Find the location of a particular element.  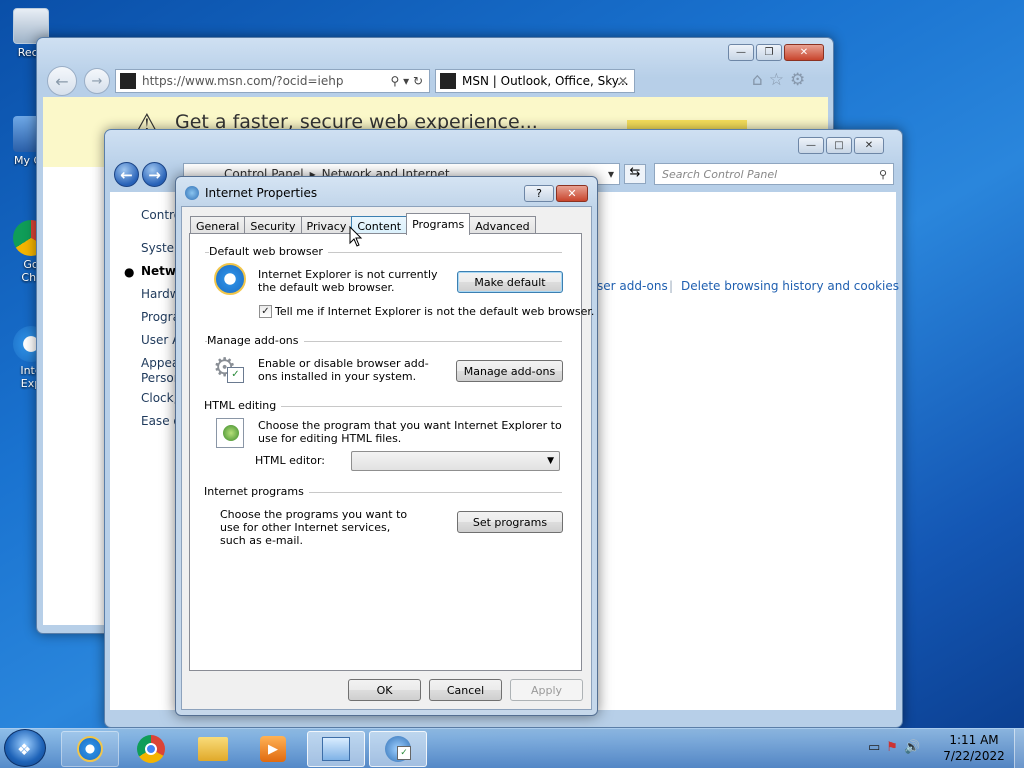

taskbar-chrome is located at coordinates (151, 749).